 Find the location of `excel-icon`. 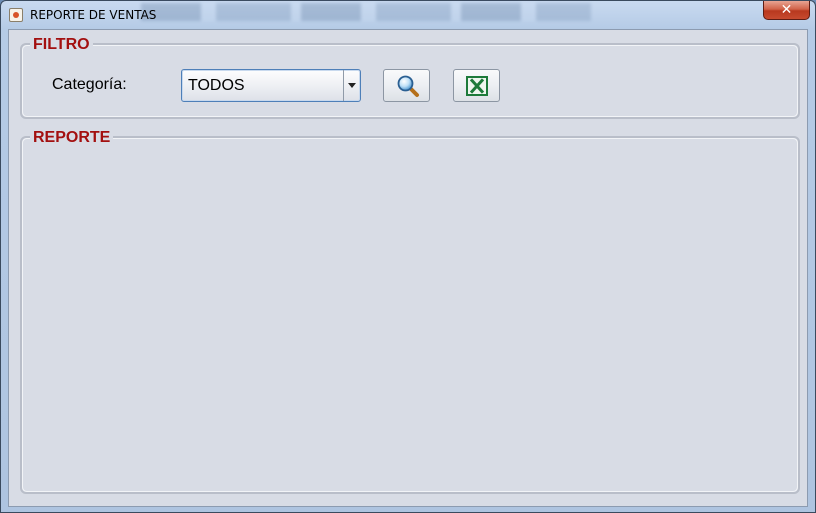

excel-icon is located at coordinates (477, 86).